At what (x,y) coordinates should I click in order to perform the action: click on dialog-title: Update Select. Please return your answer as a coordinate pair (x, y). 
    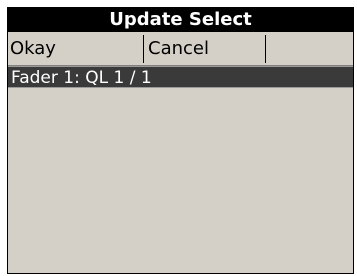
    Looking at the image, I should click on (180, 20).